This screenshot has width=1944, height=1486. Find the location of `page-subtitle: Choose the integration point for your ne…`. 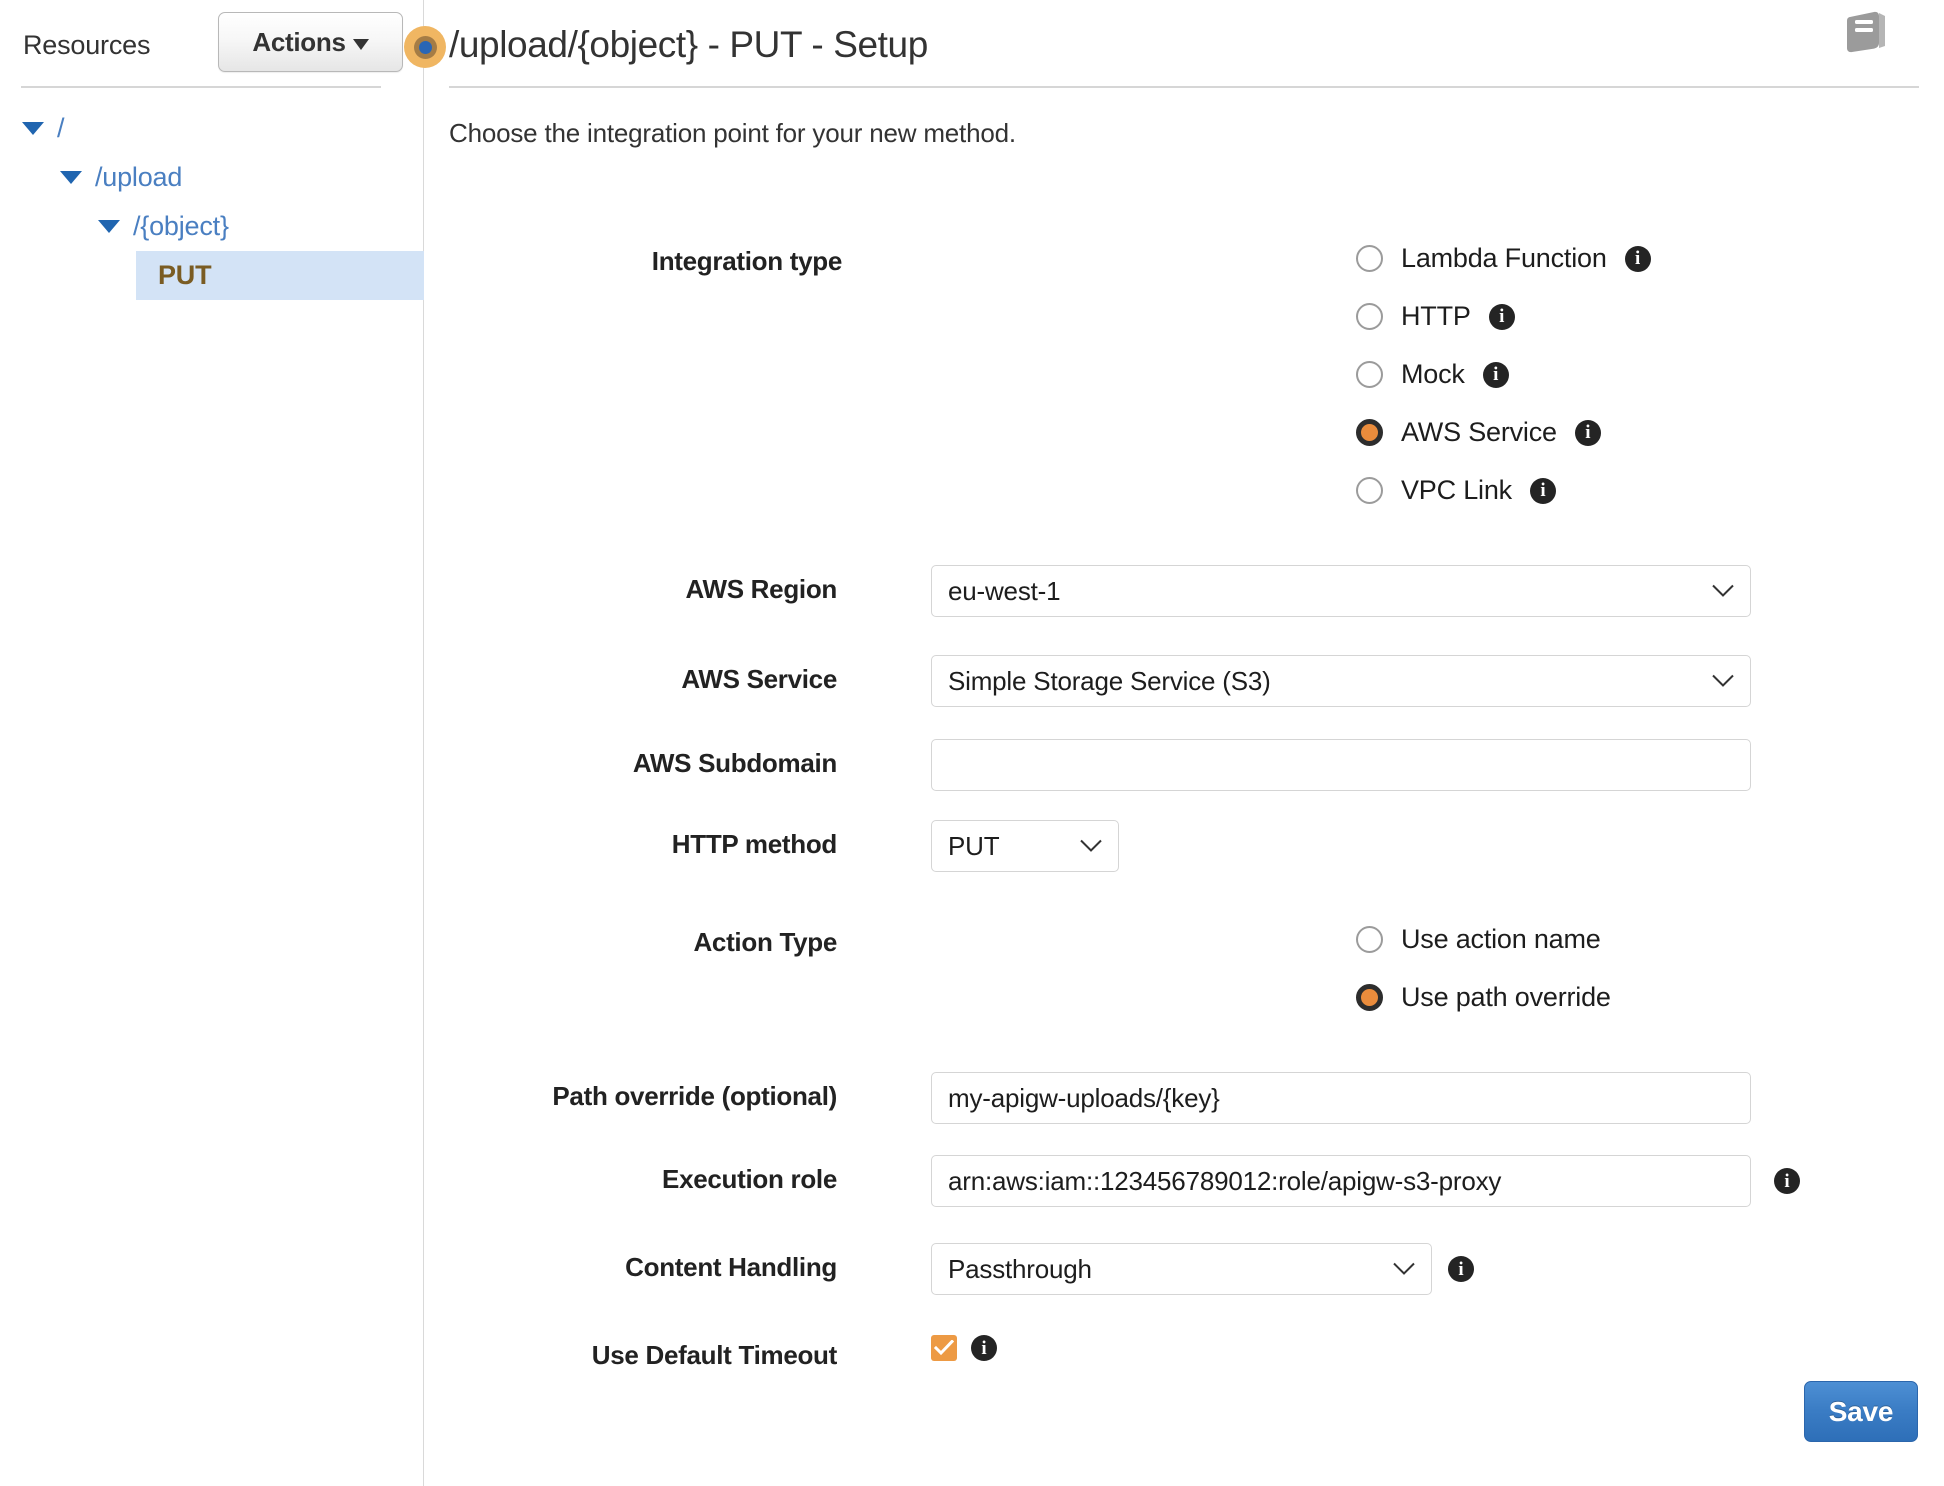

page-subtitle: Choose the integration point for your ne… is located at coordinates (732, 133).